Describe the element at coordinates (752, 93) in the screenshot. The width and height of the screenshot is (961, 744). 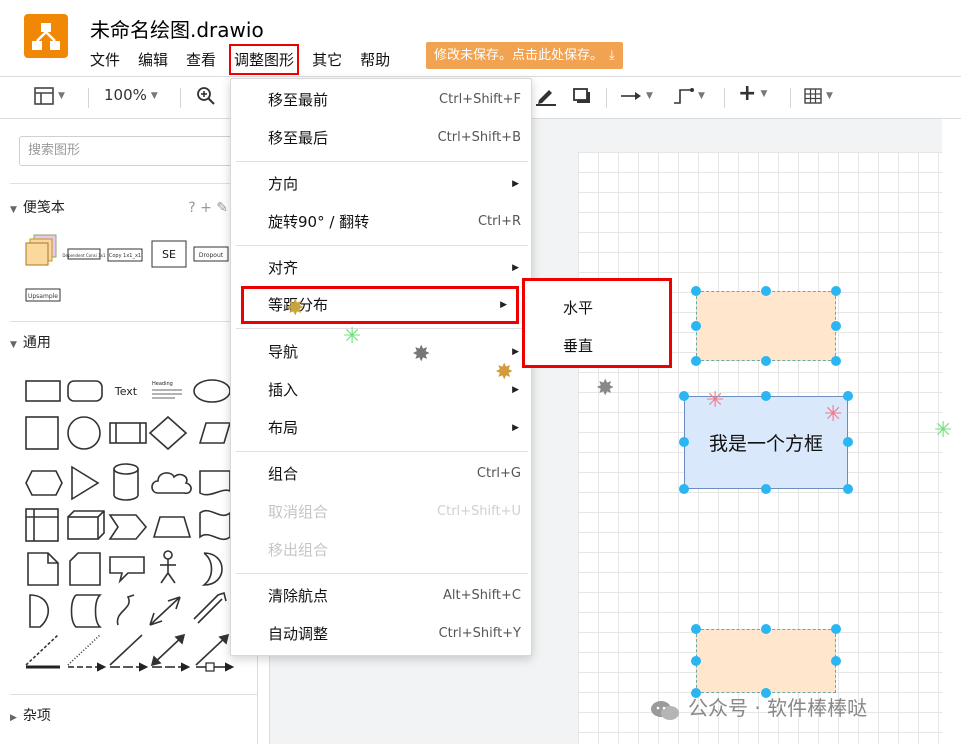
I see `insert-button: + ▼` at that location.